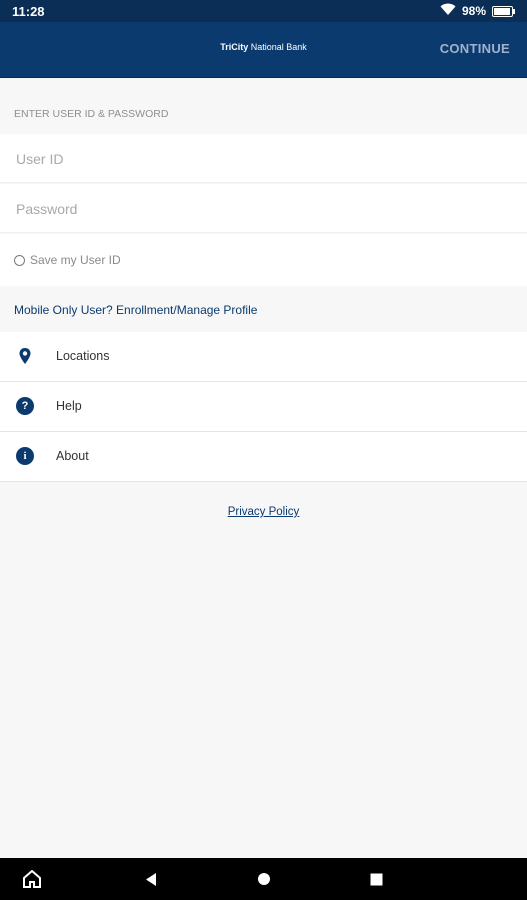  I want to click on menu-item-label: Help, so click(69, 406).